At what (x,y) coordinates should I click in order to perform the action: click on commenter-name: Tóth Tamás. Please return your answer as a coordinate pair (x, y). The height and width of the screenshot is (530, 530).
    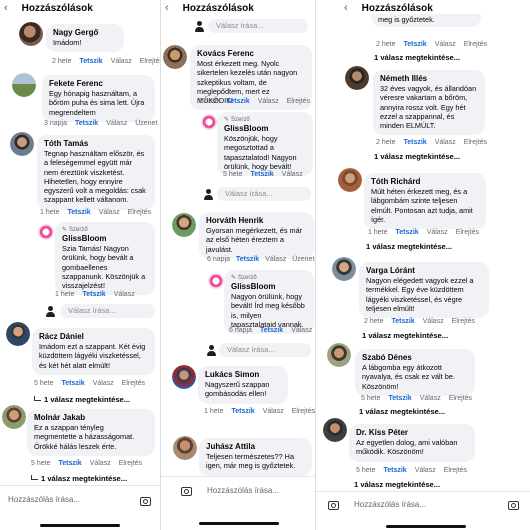
    Looking at the image, I should click on (96, 144).